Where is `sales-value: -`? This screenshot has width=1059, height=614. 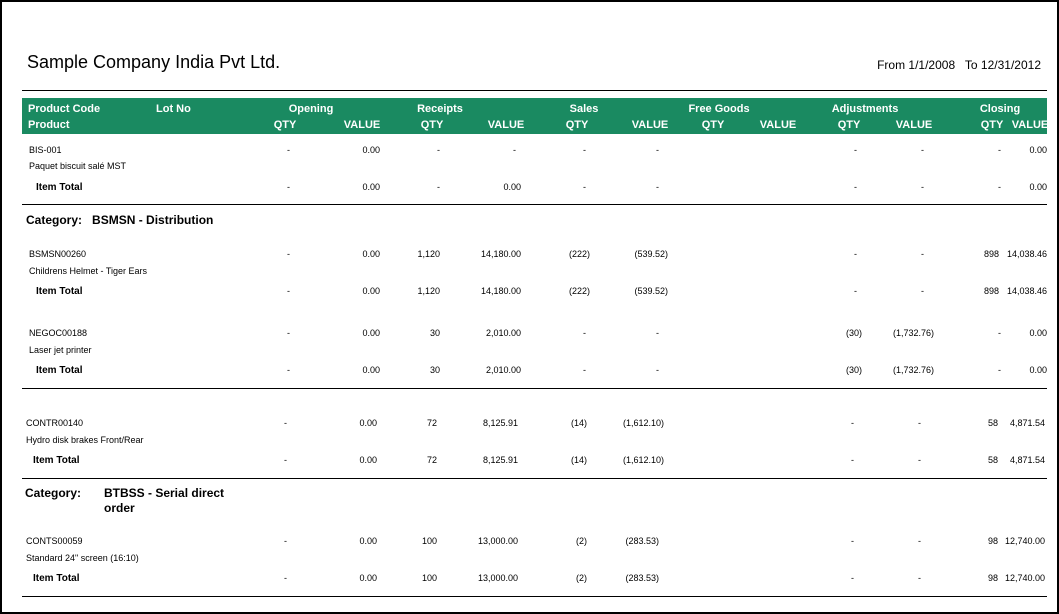
sales-value: - is located at coordinates (657, 150).